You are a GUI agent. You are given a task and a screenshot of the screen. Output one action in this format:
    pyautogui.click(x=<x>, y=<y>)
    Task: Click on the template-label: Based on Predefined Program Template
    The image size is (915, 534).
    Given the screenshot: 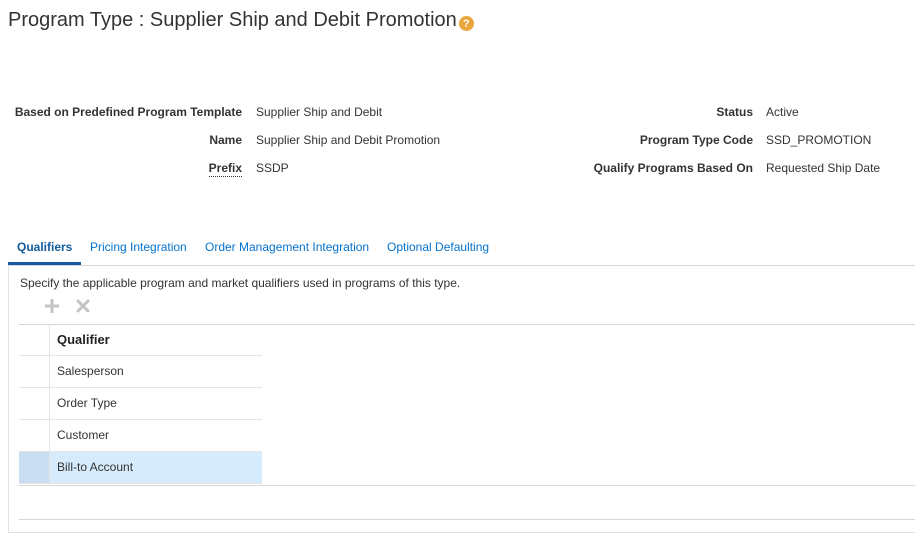 What is the action you would take?
    pyautogui.click(x=128, y=112)
    